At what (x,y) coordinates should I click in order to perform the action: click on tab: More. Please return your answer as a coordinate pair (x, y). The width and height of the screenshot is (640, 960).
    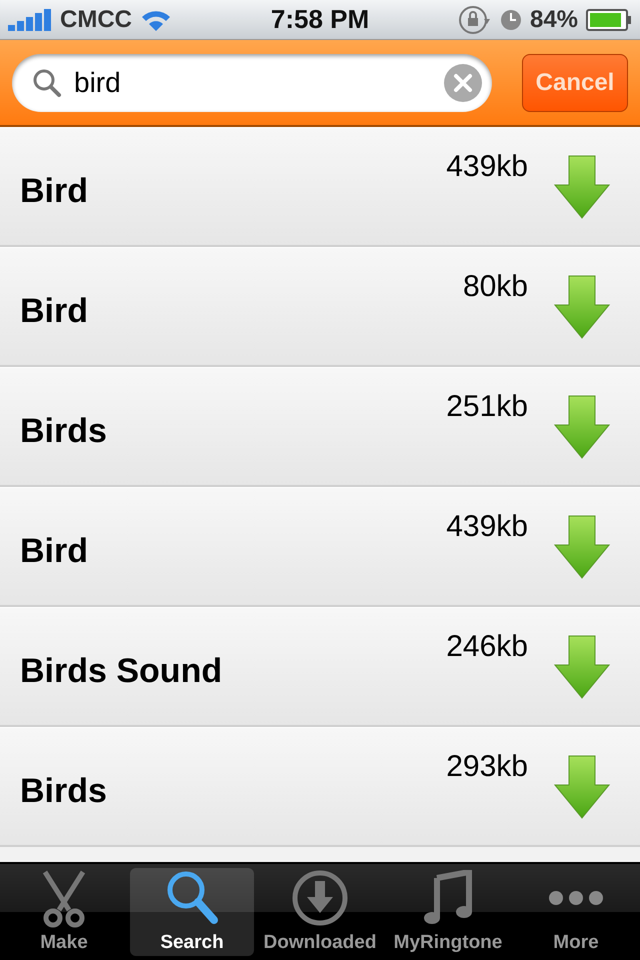
    Looking at the image, I should click on (576, 912).